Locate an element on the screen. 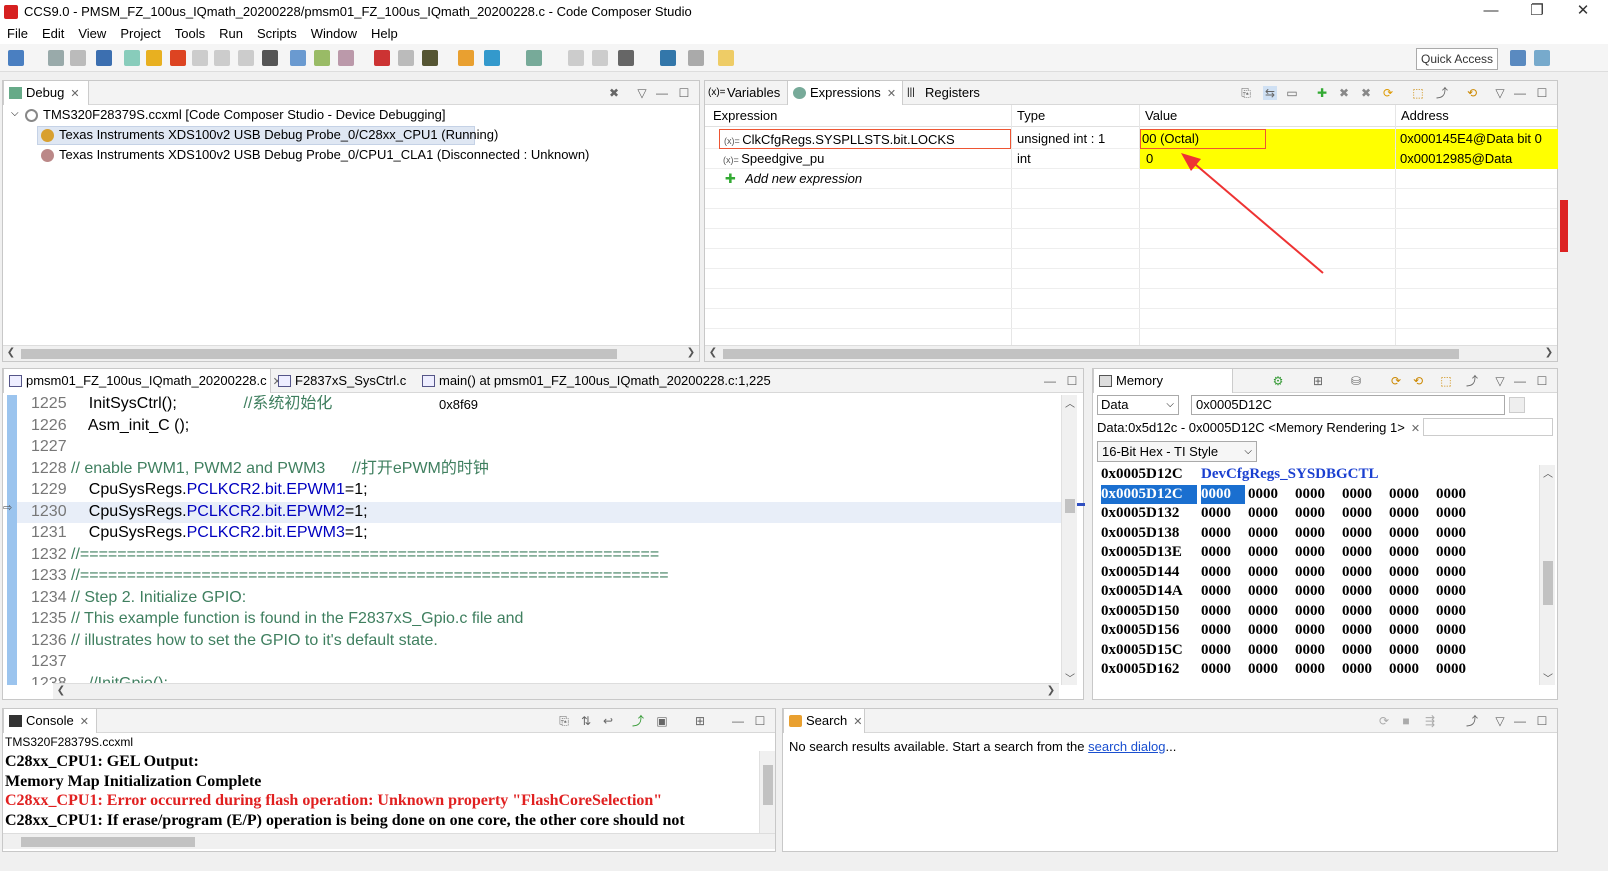 This screenshot has height=871, width=1608. memory-row: 0x0005D13E 0000 0000 0000 0000 0000 0000 is located at coordinates (1292, 553).